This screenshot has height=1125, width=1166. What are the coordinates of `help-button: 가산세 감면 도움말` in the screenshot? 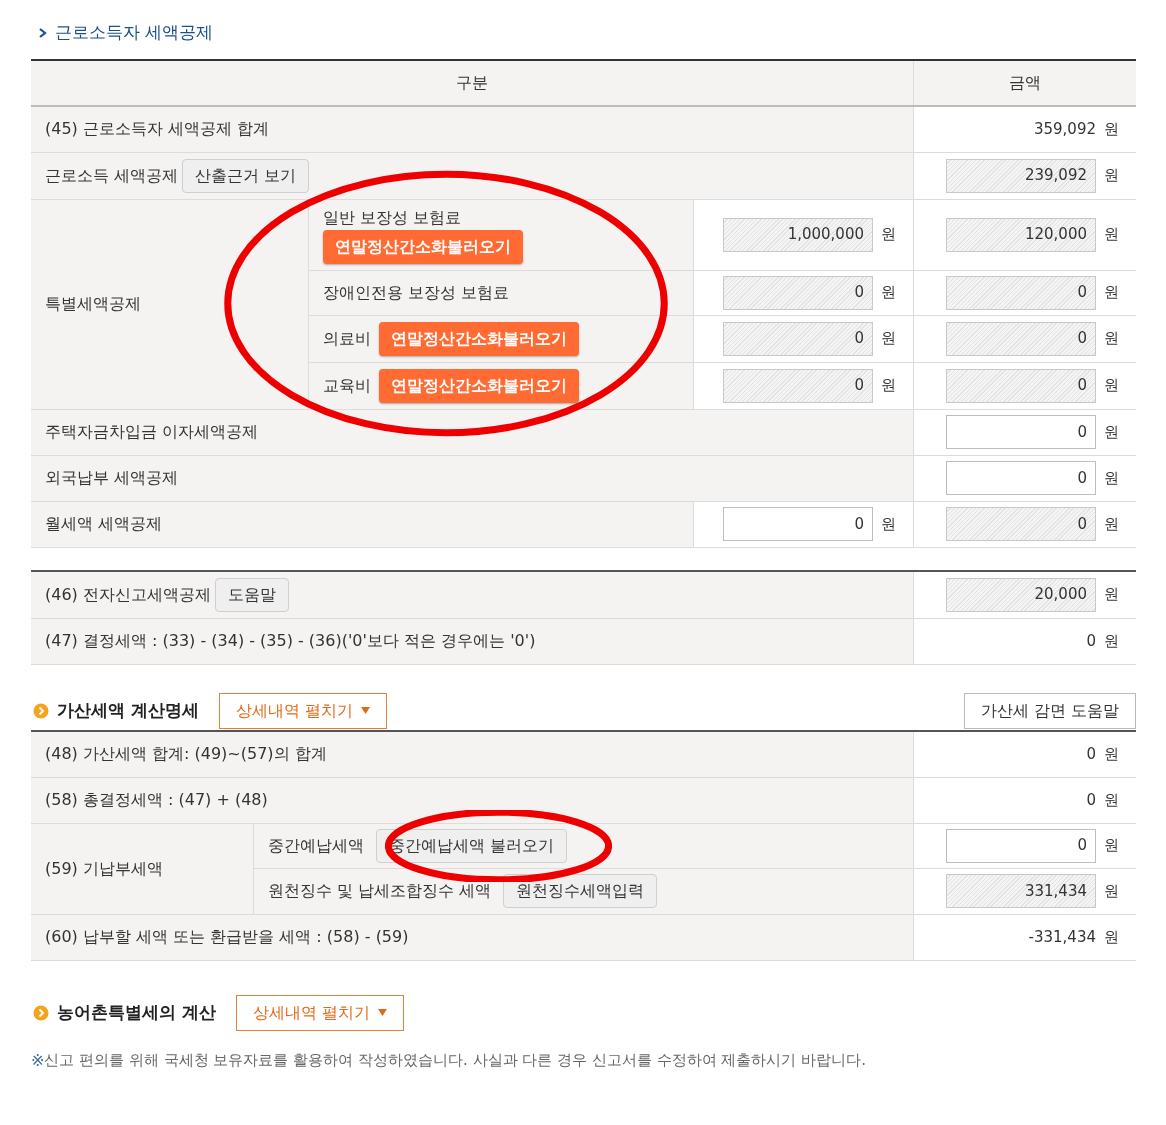 It's located at (1049, 710).